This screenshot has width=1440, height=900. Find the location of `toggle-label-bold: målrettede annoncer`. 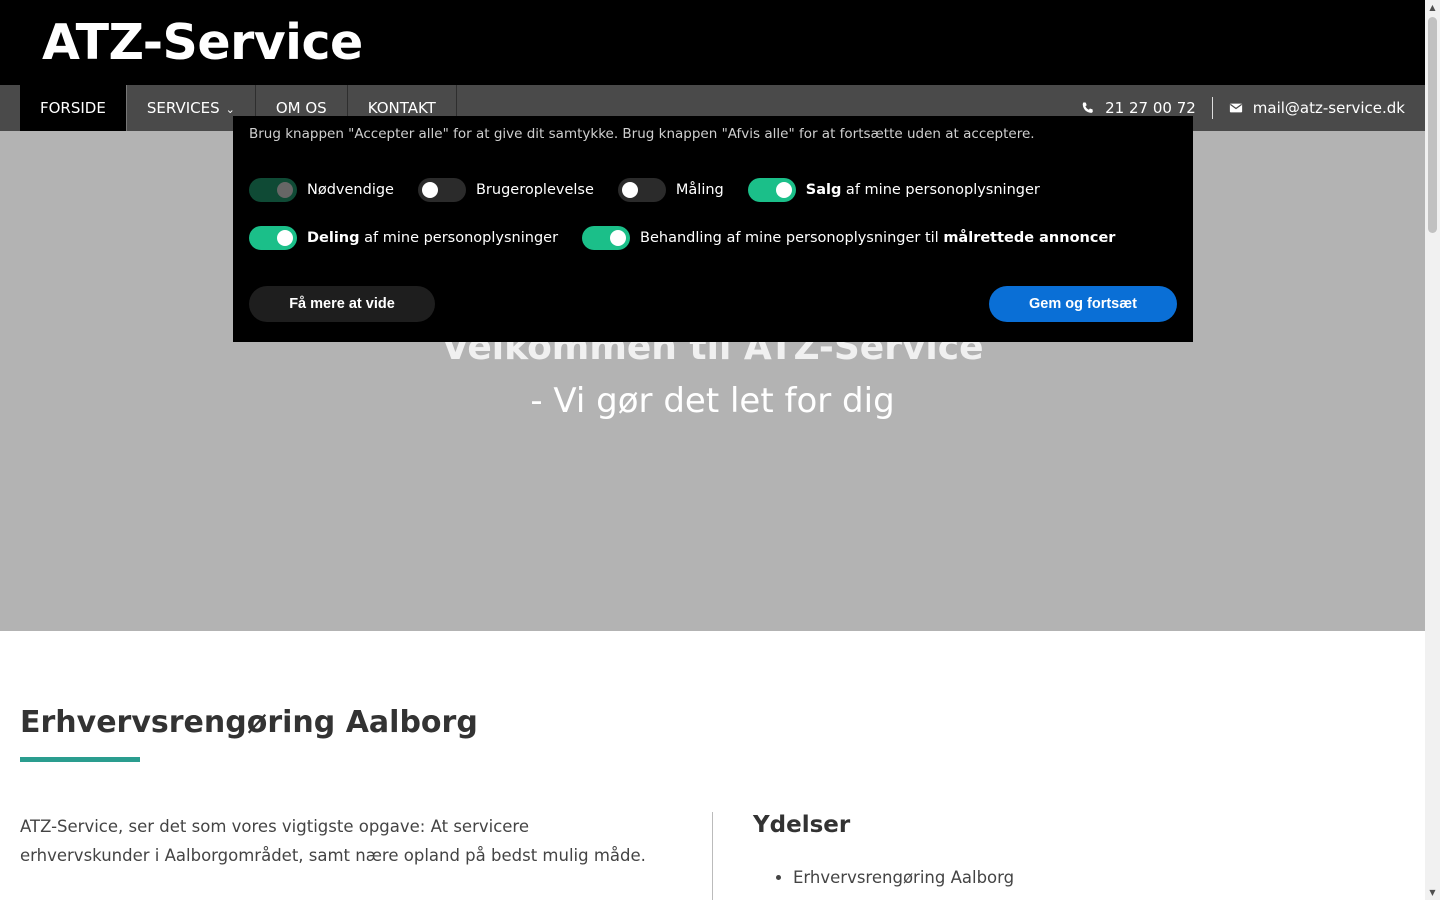

toggle-label-bold: målrettede annoncer is located at coordinates (1029, 238).